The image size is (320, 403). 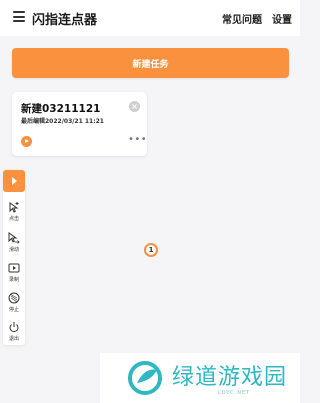 I want to click on toolbar-play-icon, so click(x=14, y=181).